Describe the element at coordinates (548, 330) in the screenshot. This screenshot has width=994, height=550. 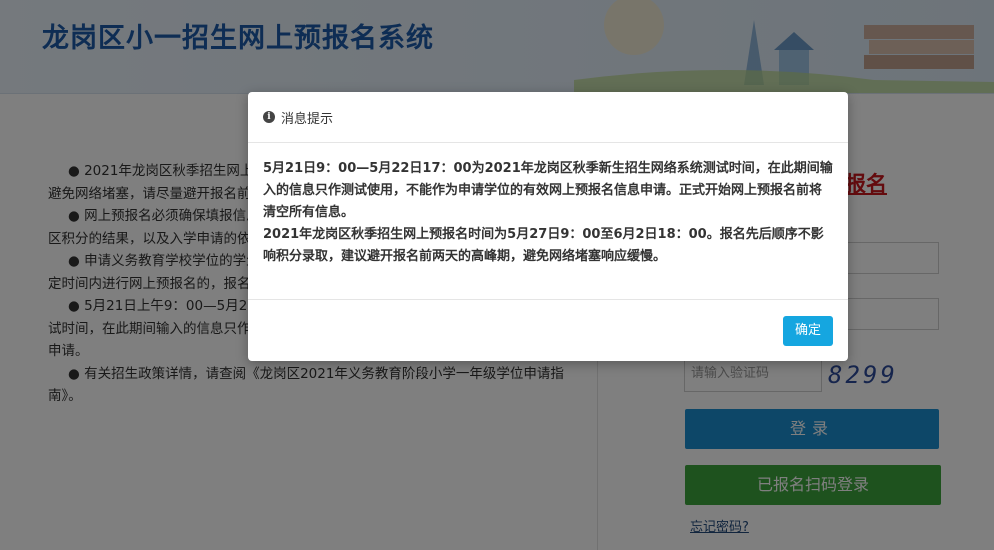
I see `dialog-footer: 确定` at that location.